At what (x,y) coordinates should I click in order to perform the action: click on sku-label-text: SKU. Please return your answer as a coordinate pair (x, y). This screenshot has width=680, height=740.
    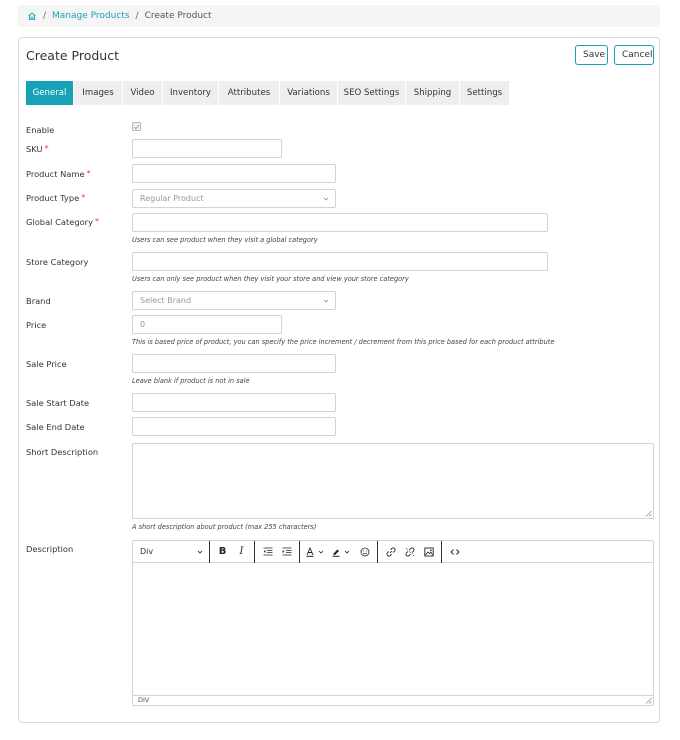
    Looking at the image, I should click on (34, 149).